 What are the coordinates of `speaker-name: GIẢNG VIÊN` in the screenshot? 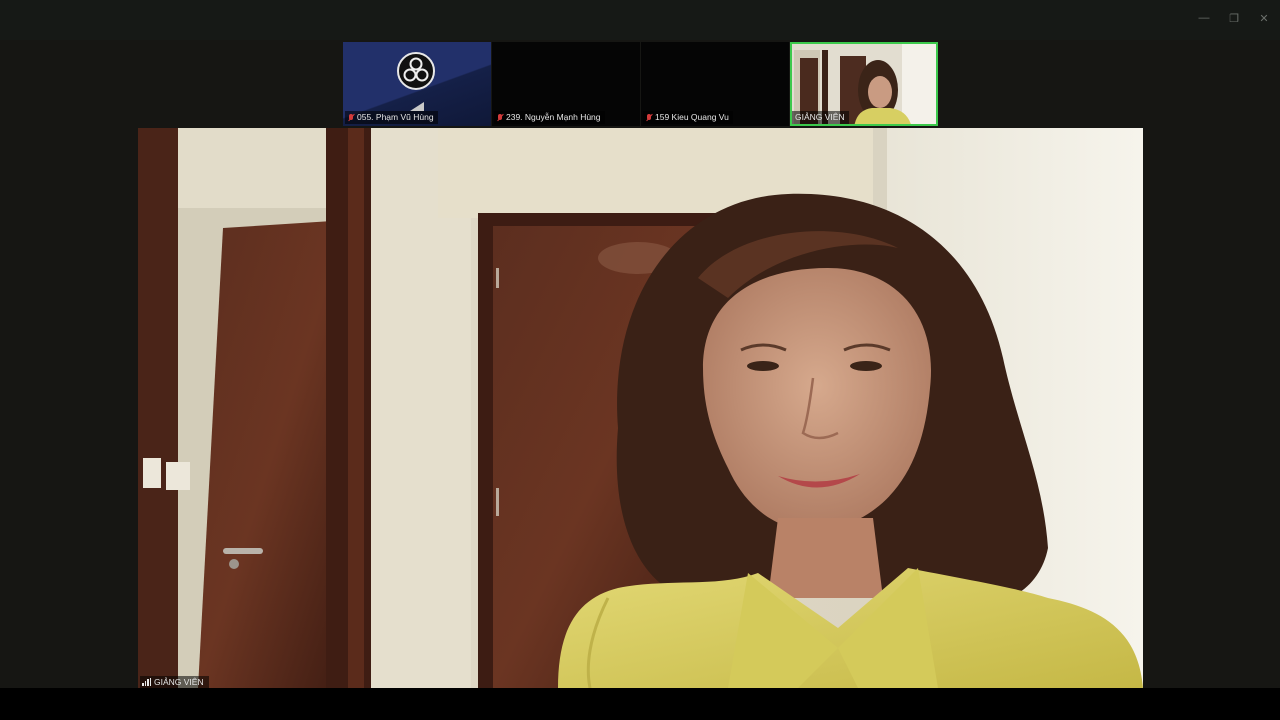 It's located at (179, 682).